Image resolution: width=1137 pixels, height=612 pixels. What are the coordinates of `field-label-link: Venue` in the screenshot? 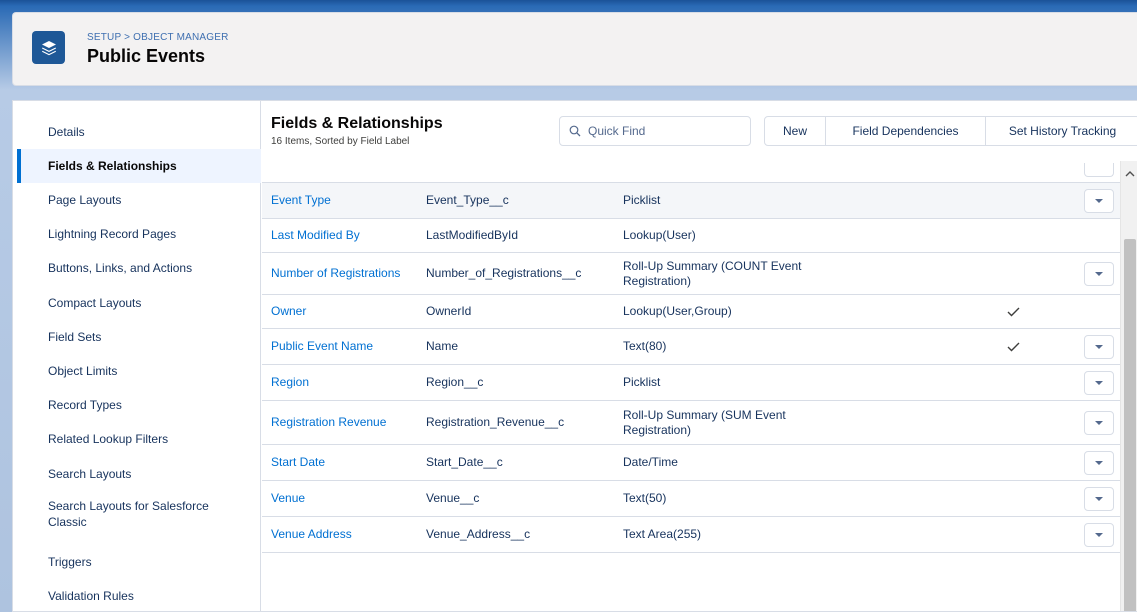 It's located at (341, 498).